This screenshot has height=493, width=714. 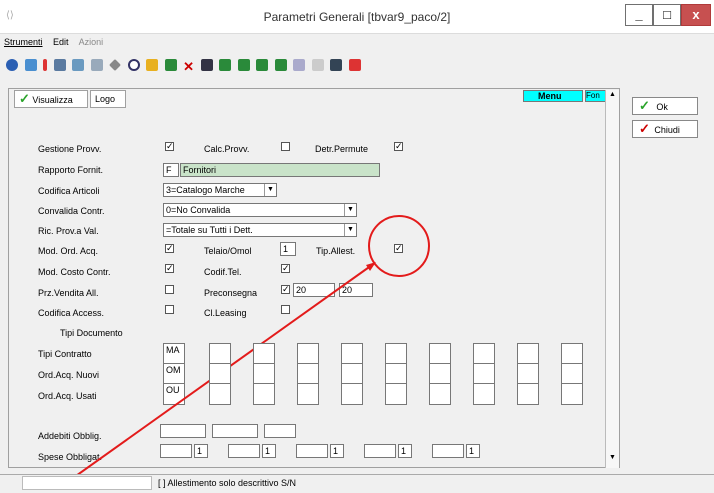 What do you see at coordinates (399, 246) in the screenshot?
I see `highlight-circle` at bounding box center [399, 246].